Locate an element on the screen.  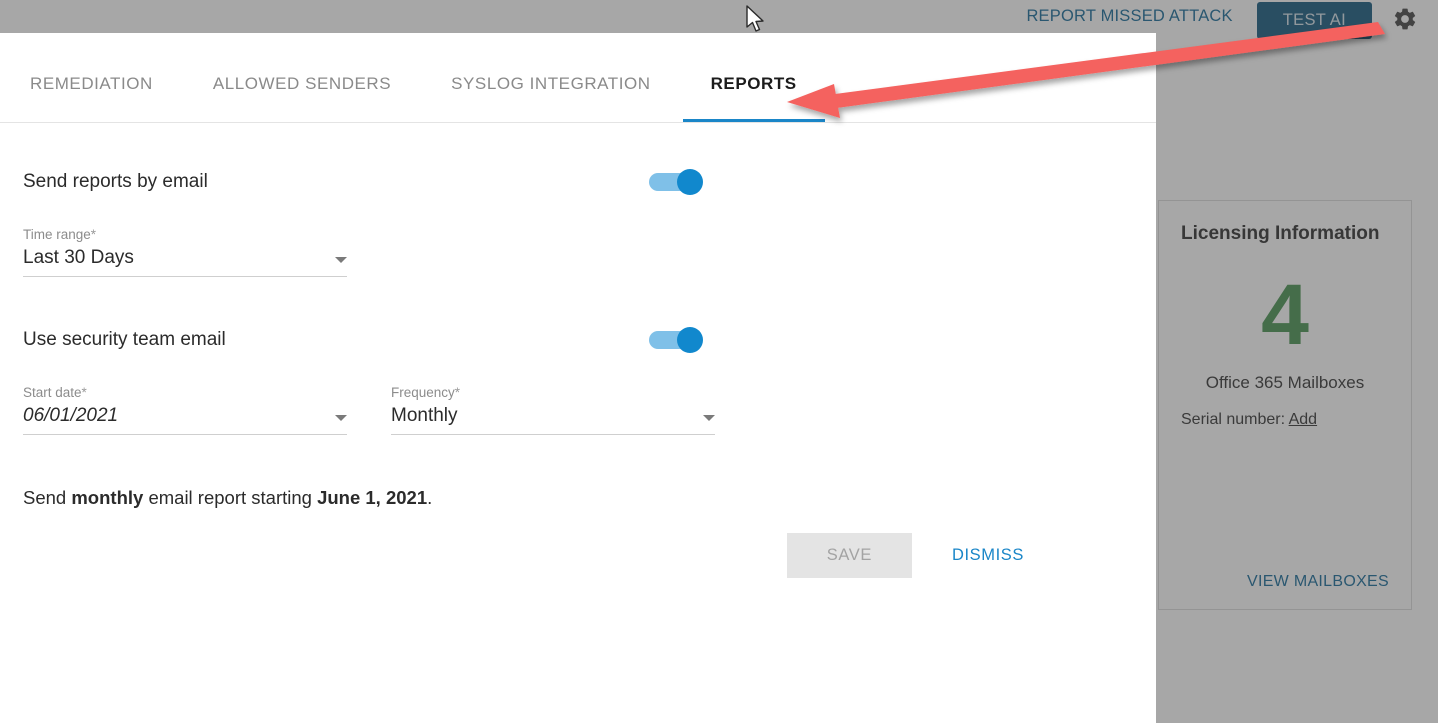
tab-syslog-integration-label: SYSLOG INTEGRATION is located at coordinates (551, 83).